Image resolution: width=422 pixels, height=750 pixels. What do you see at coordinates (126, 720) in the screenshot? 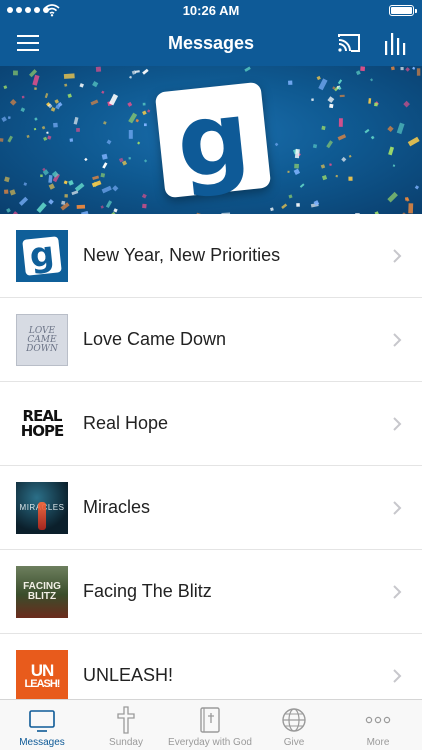
I see `cross-icon` at bounding box center [126, 720].